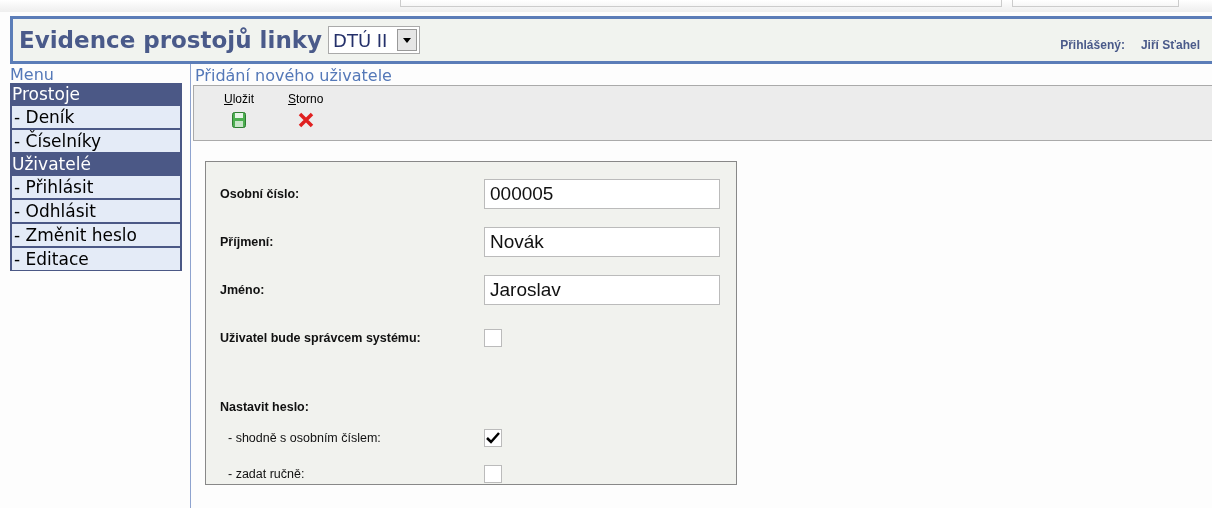 Image resolution: width=1212 pixels, height=508 pixels. I want to click on input-field: Jaroslav, so click(602, 290).